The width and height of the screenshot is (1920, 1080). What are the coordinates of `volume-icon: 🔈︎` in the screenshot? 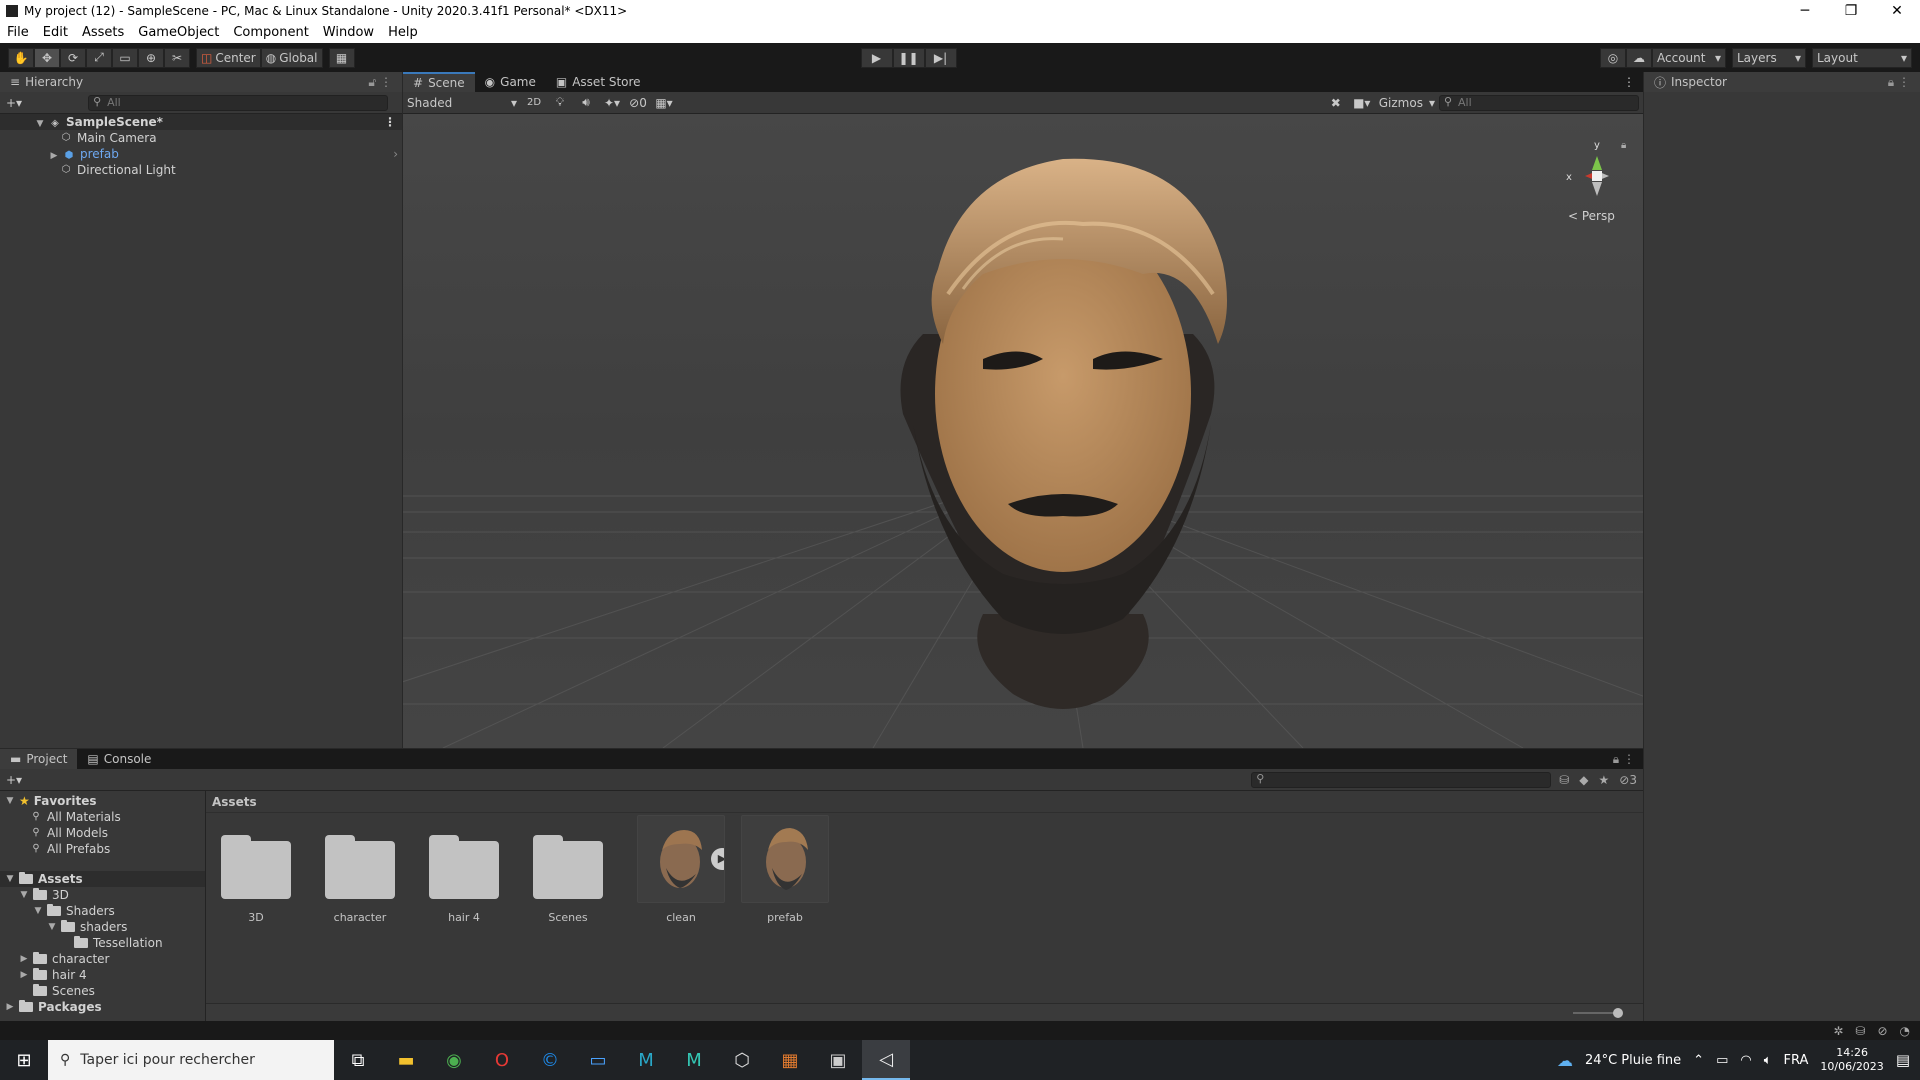 It's located at (1768, 1060).